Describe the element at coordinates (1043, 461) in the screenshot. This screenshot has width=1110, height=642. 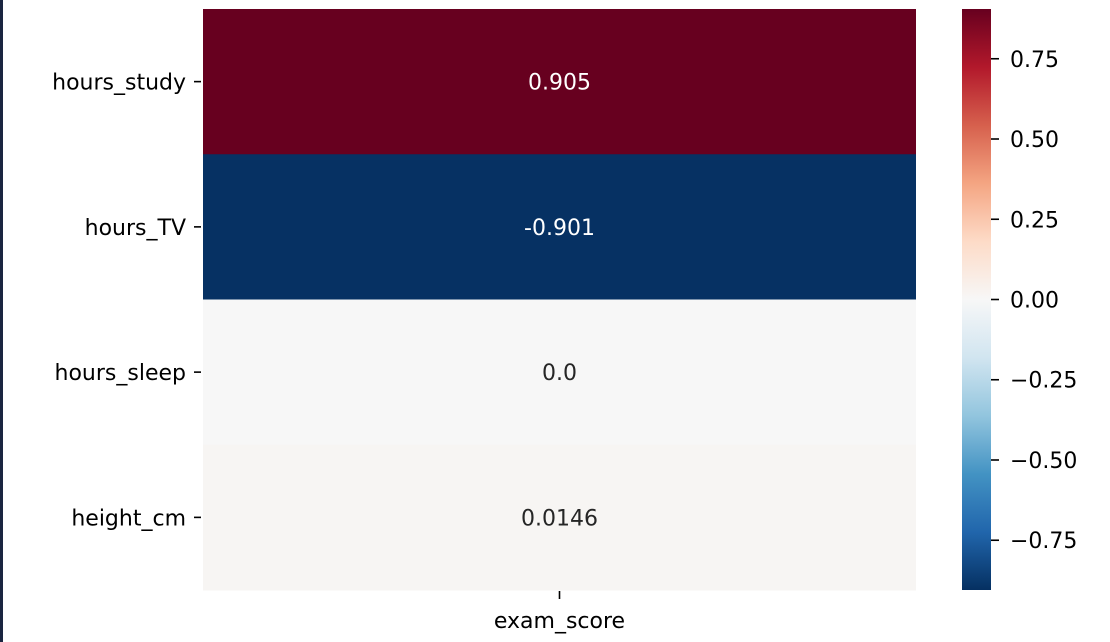
I see `colorbar-tick-label: −0.50` at that location.